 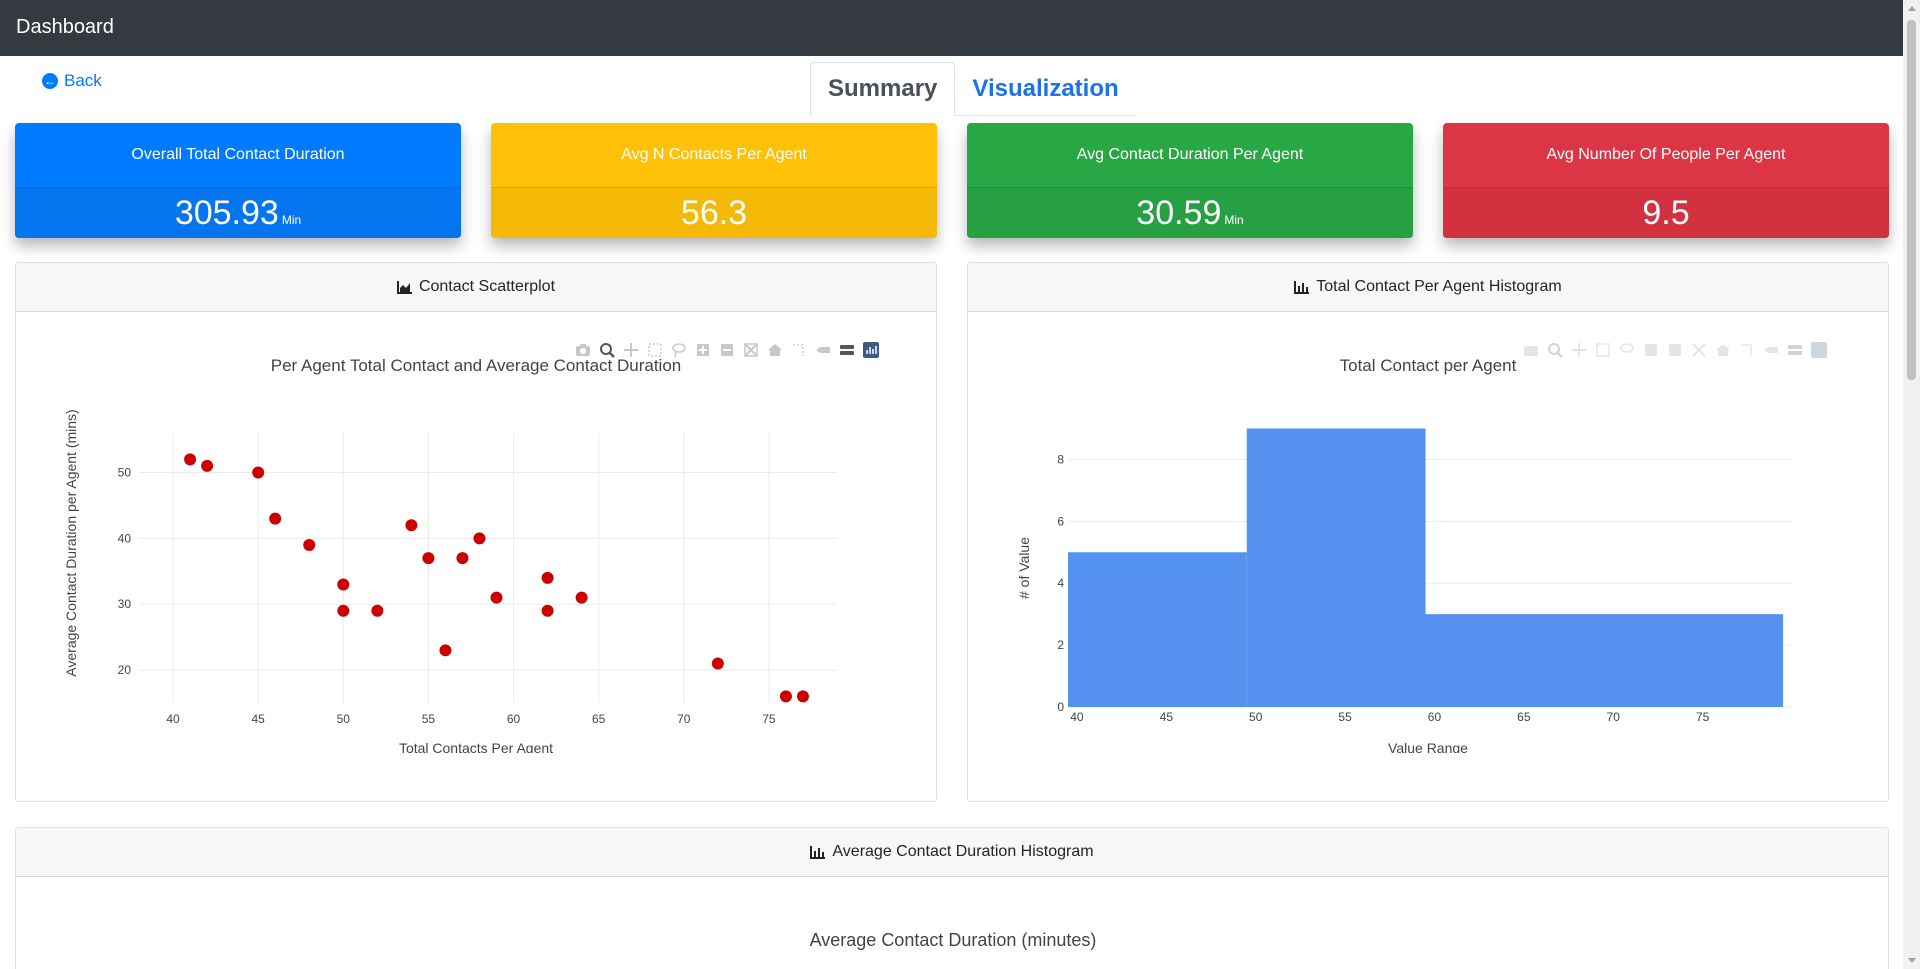 I want to click on stat-value: 56.3, so click(x=714, y=212).